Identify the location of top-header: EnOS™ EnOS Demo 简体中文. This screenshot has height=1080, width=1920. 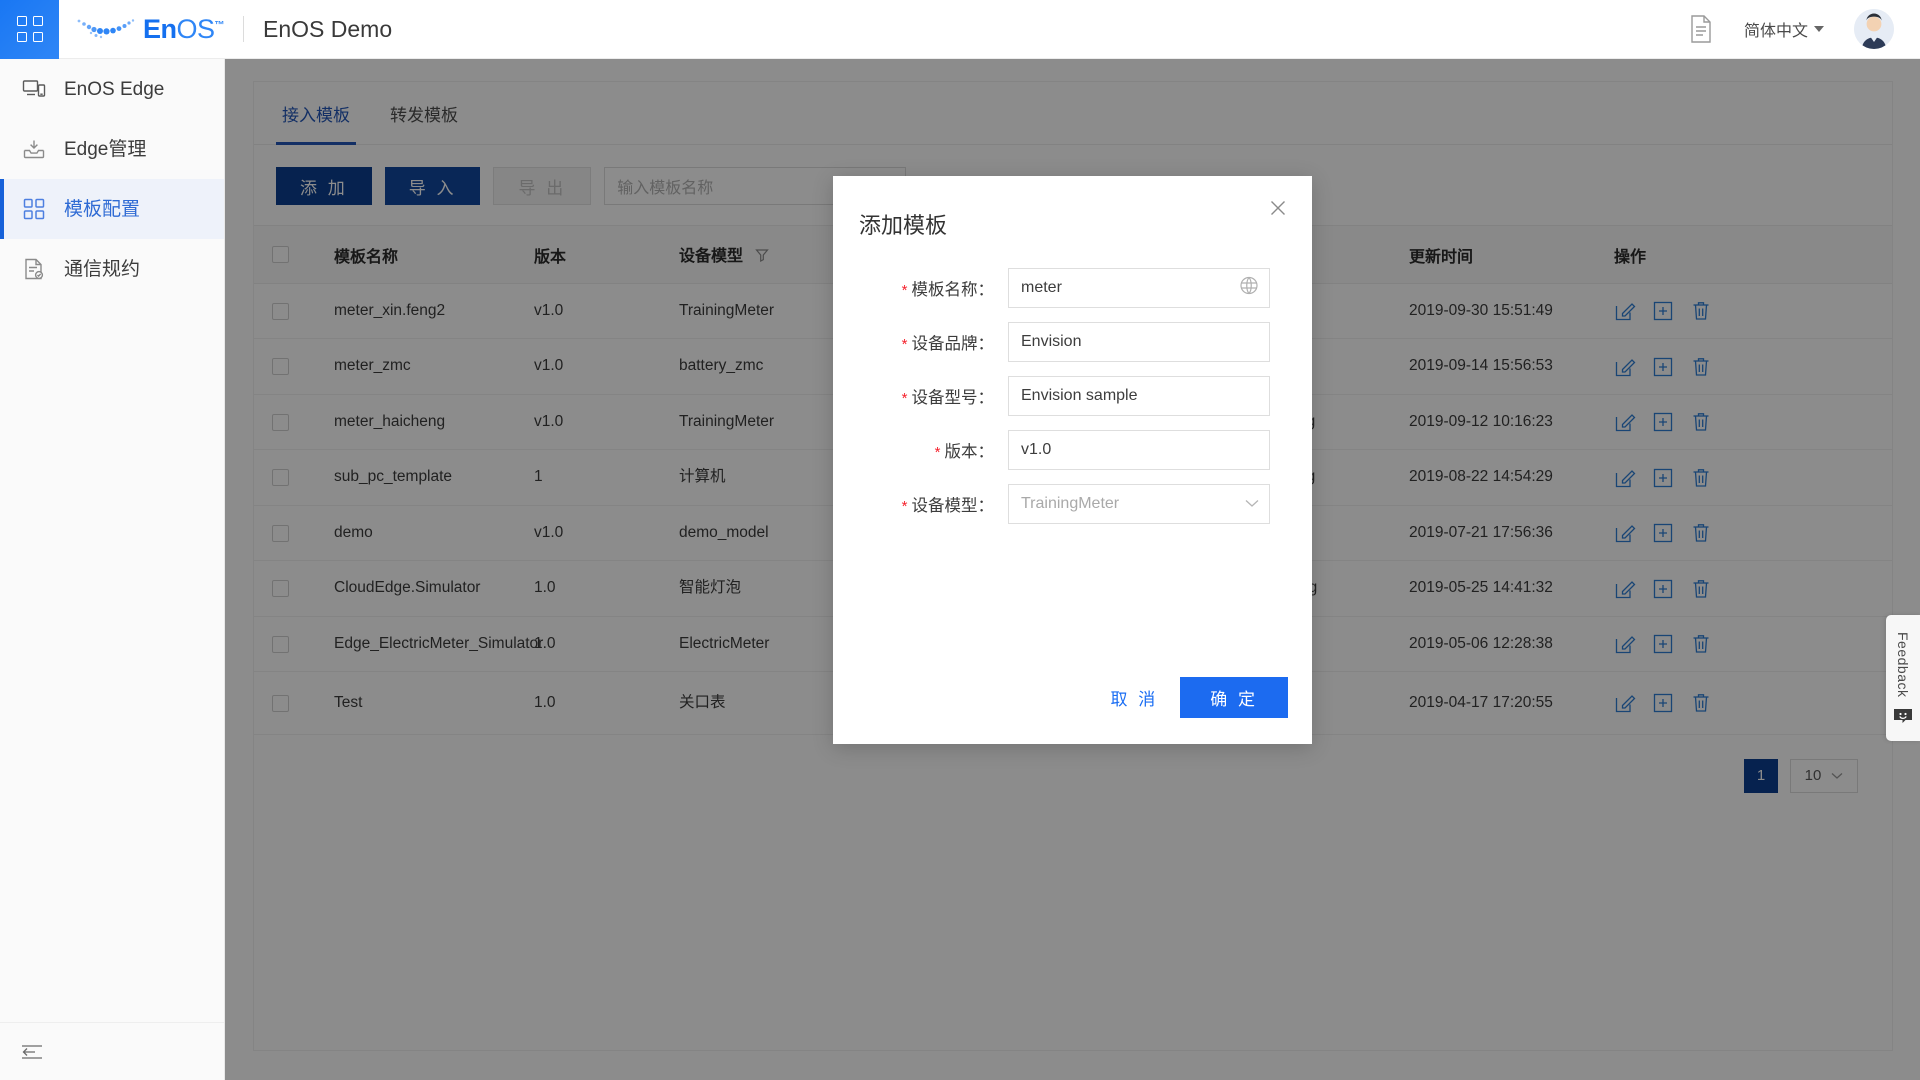
(960, 29).